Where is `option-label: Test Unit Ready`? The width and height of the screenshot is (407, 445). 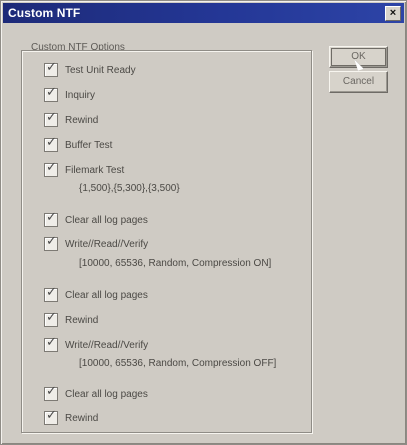
option-label: Test Unit Ready is located at coordinates (100, 70).